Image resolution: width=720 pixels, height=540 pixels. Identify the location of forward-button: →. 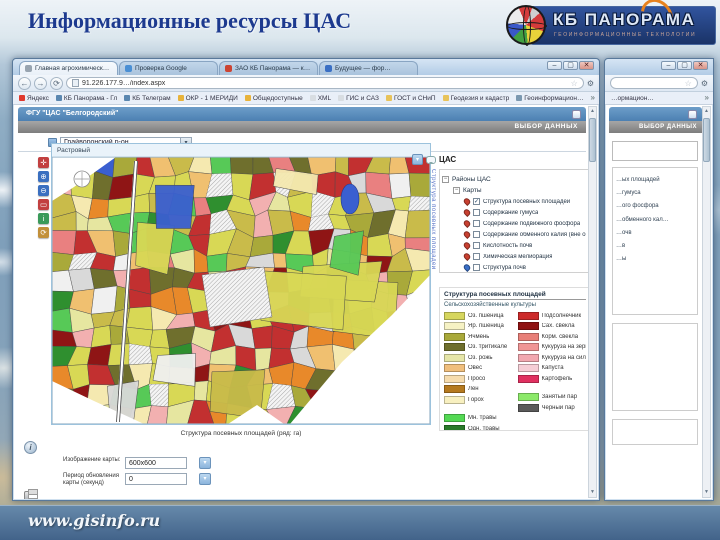
(40, 83).